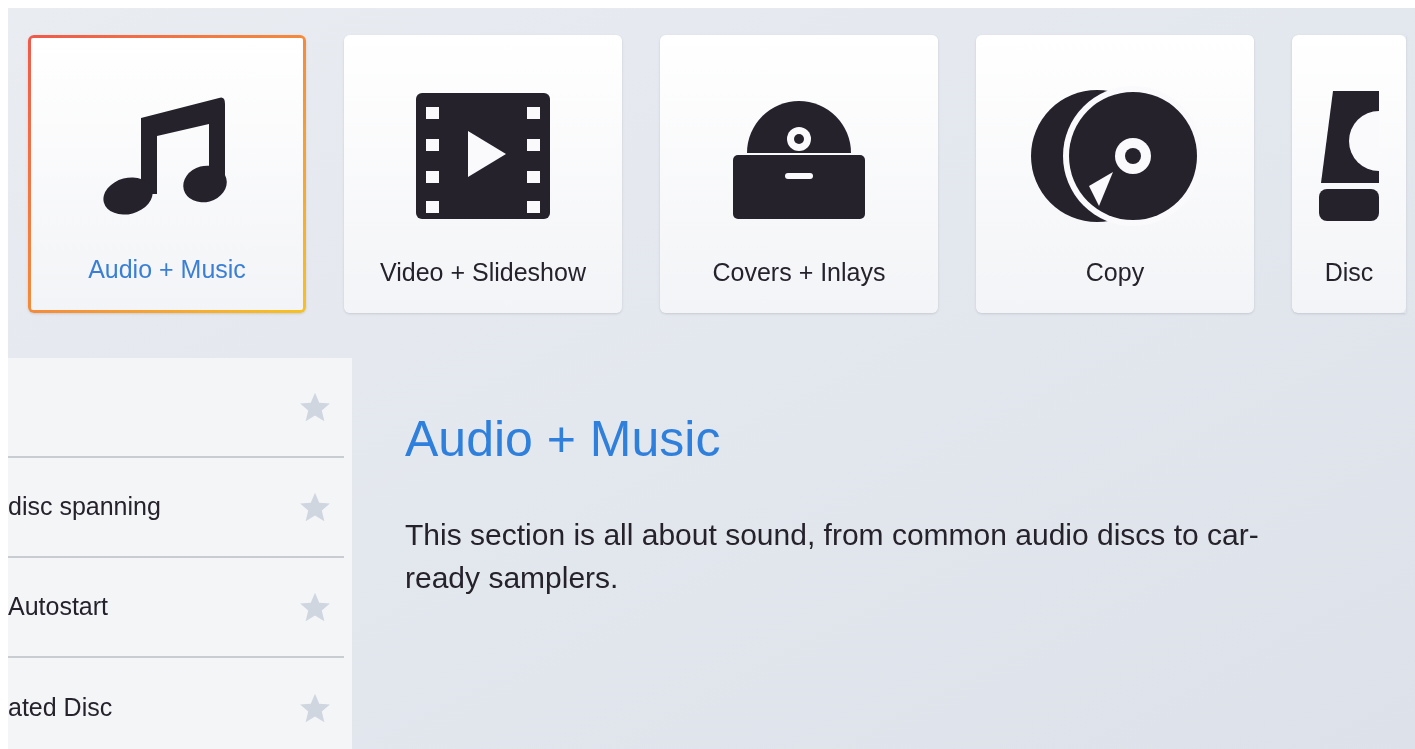  I want to click on tile-label: Disc, so click(1349, 272).